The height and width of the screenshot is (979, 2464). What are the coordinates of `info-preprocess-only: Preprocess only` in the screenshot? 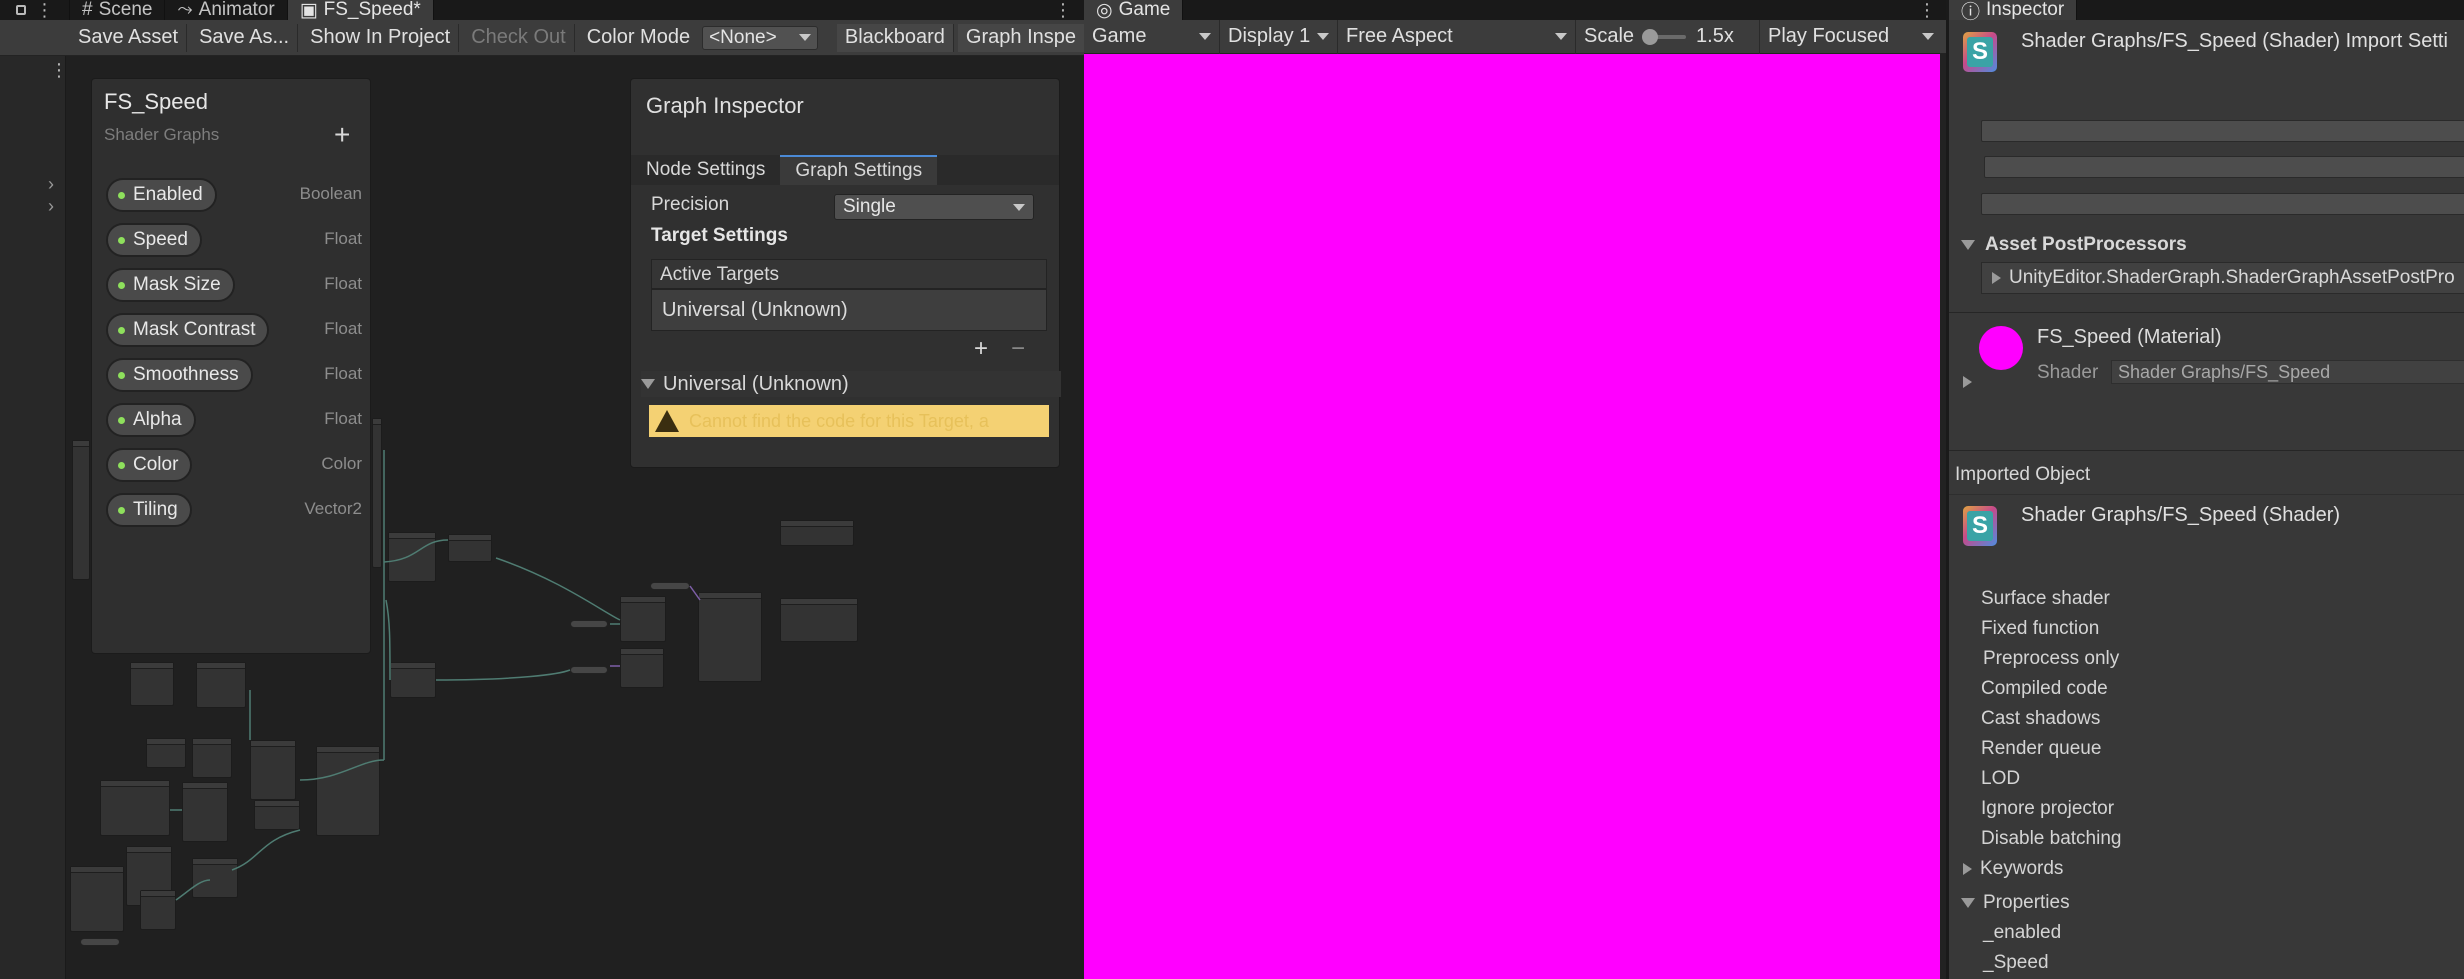 It's located at (2051, 658).